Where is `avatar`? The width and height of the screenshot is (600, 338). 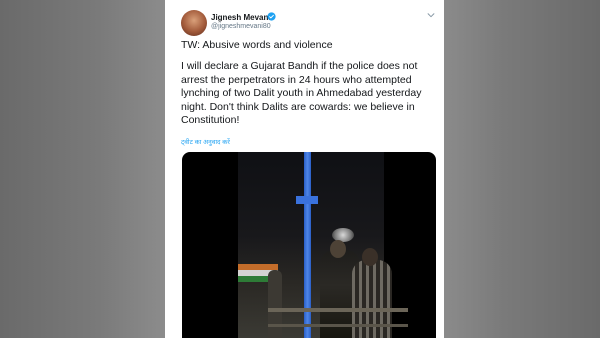 avatar is located at coordinates (194, 23).